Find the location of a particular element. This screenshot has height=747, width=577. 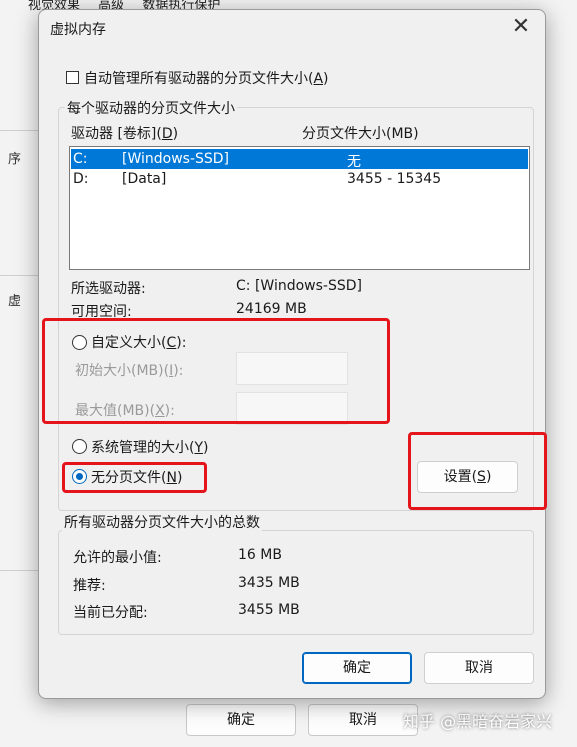

dialog-title: 虚拟内存 is located at coordinates (78, 30).